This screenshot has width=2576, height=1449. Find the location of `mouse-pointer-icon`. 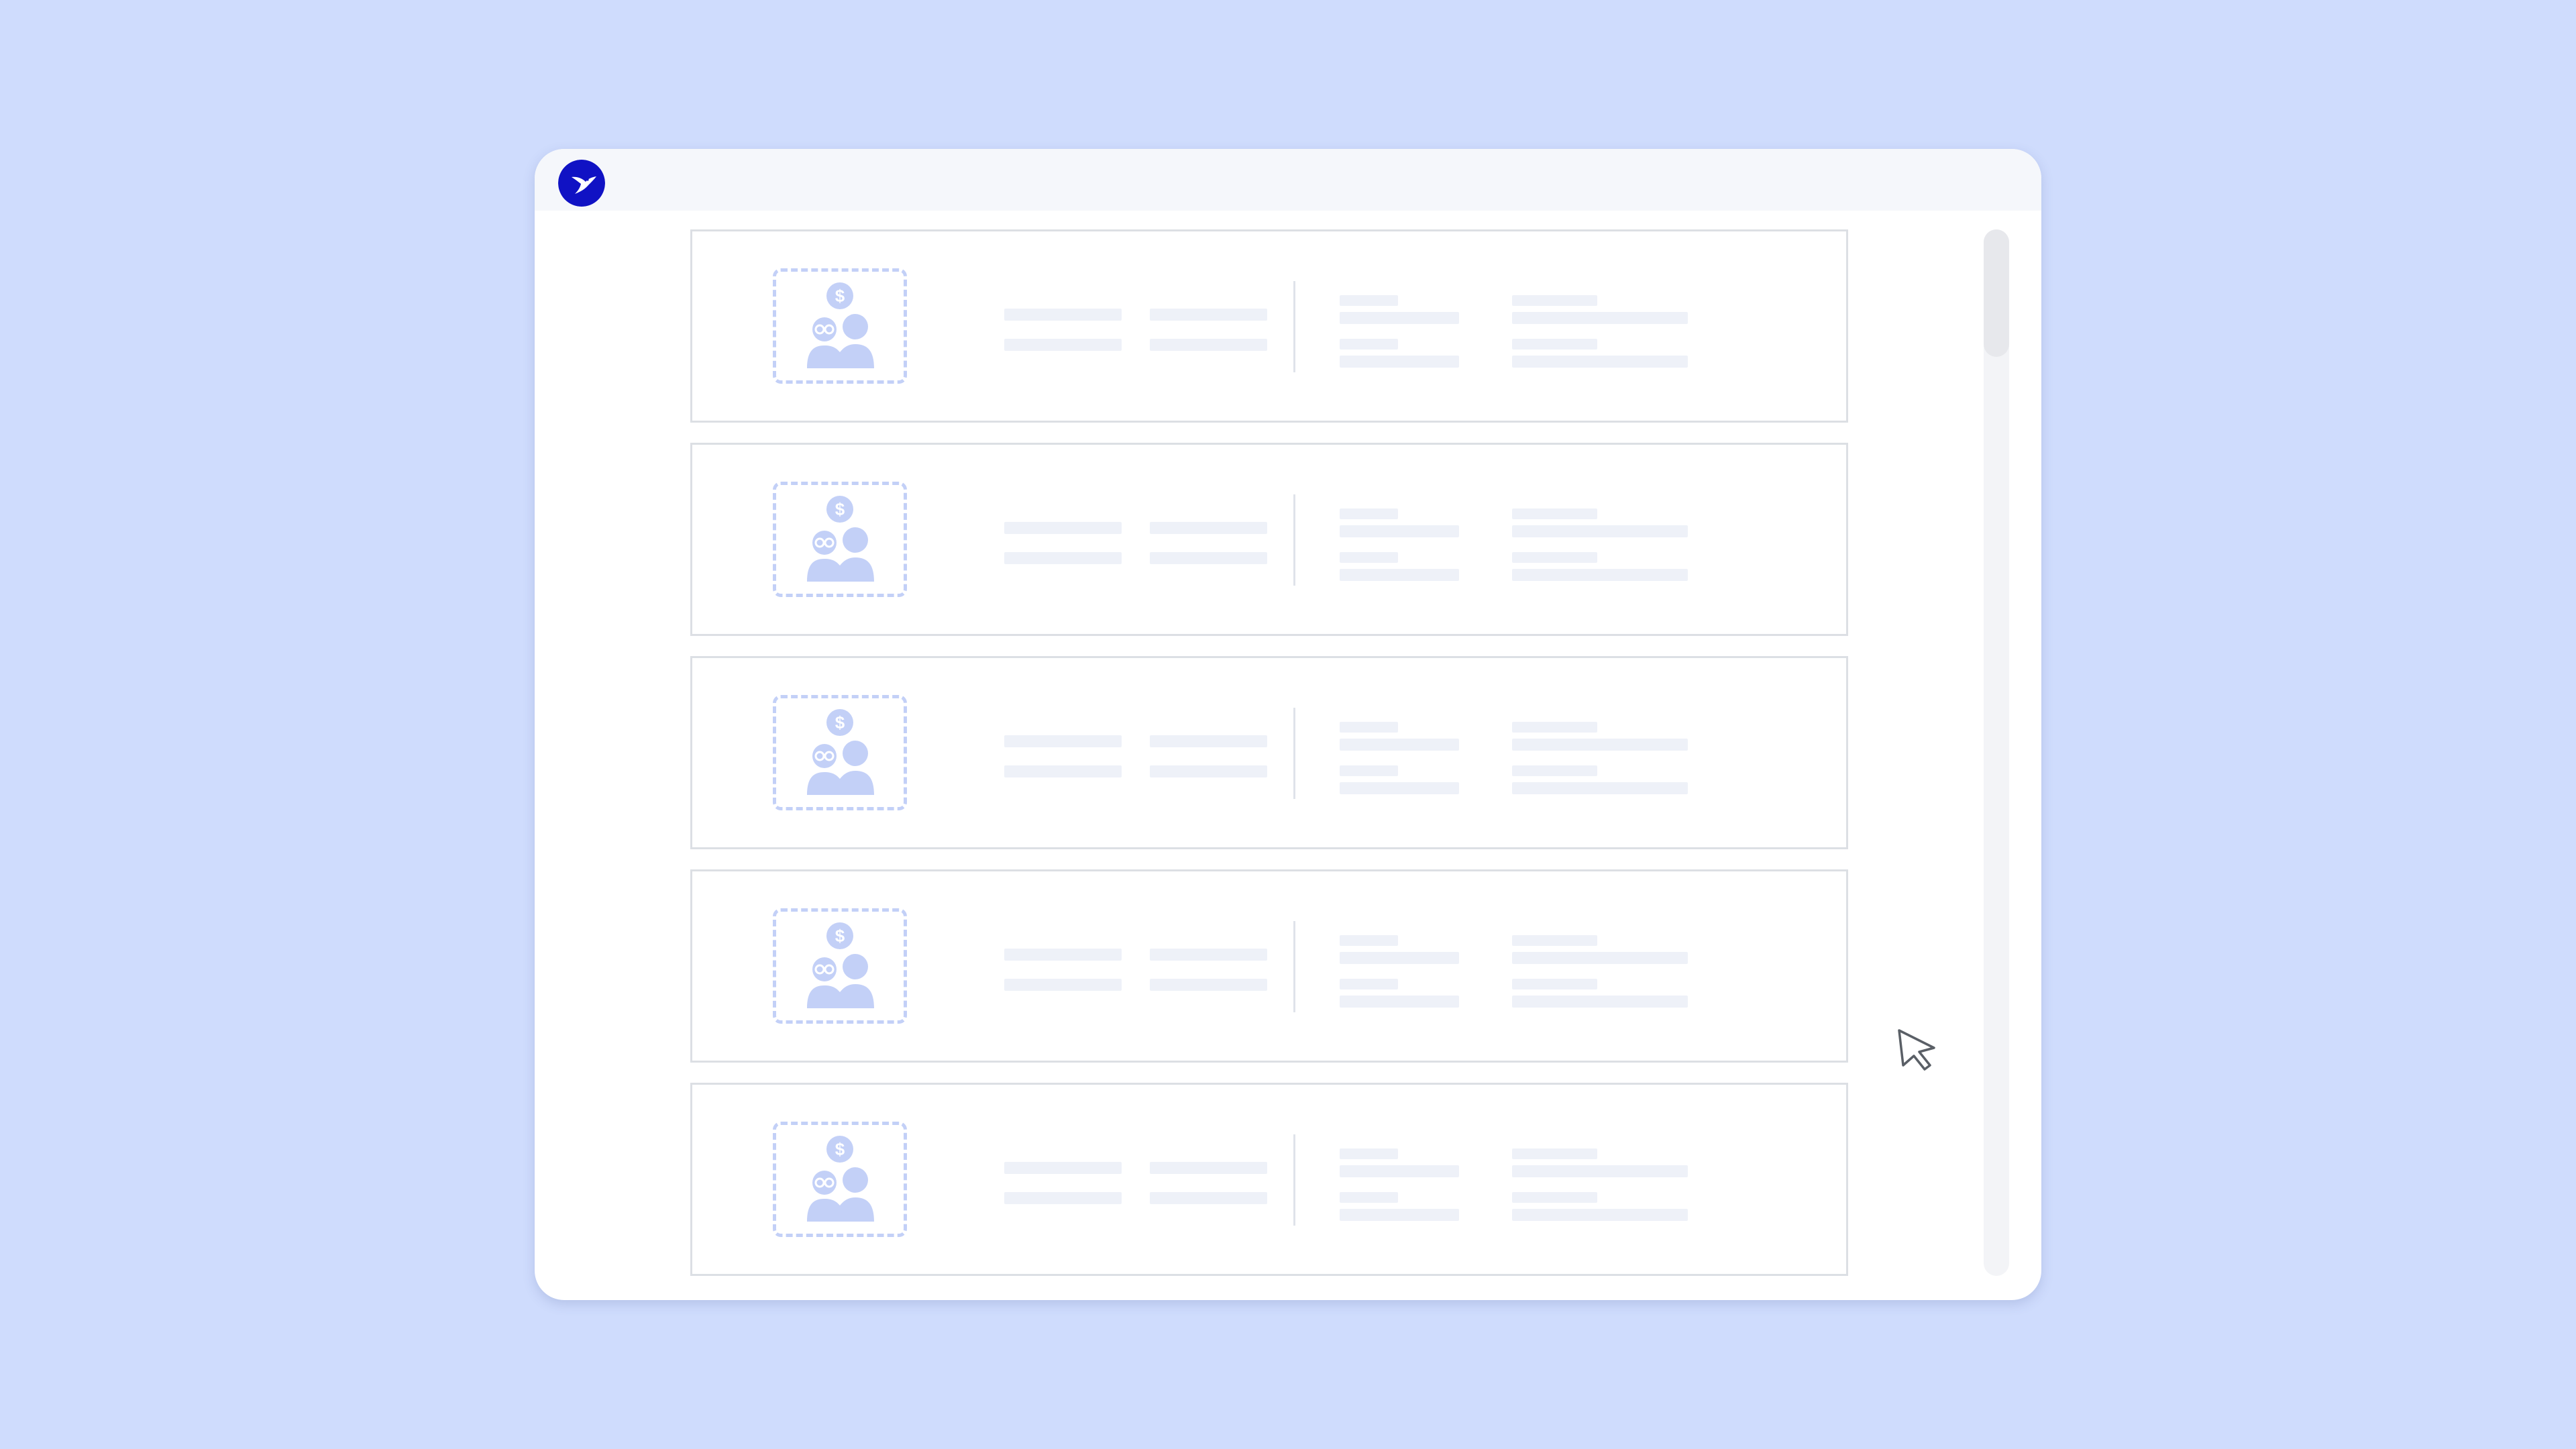

mouse-pointer-icon is located at coordinates (1916, 1050).